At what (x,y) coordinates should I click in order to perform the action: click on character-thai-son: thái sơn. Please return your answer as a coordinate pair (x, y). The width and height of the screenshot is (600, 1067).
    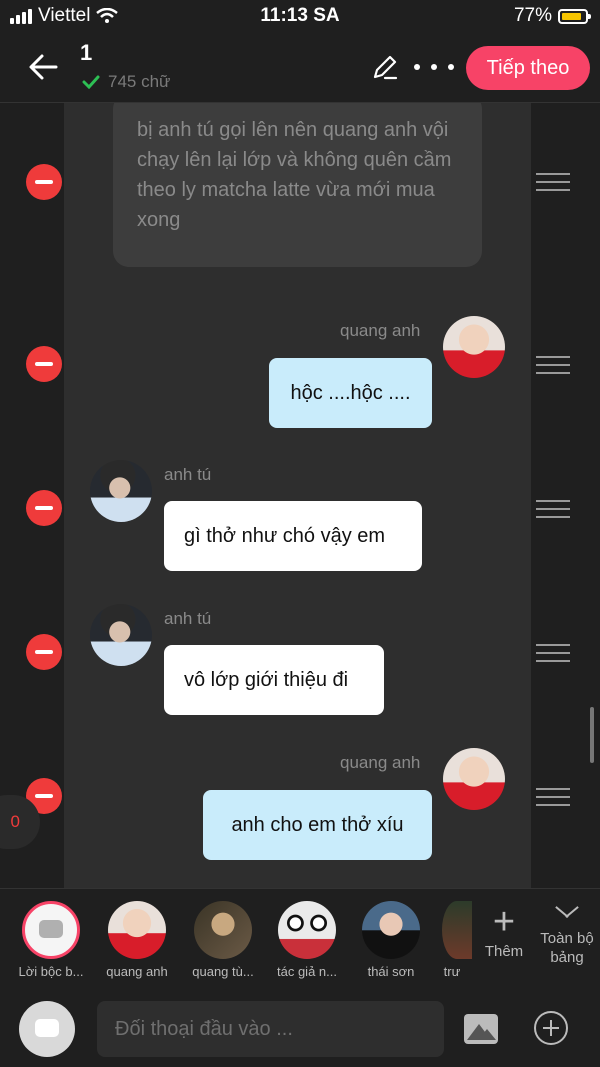
    Looking at the image, I should click on (391, 940).